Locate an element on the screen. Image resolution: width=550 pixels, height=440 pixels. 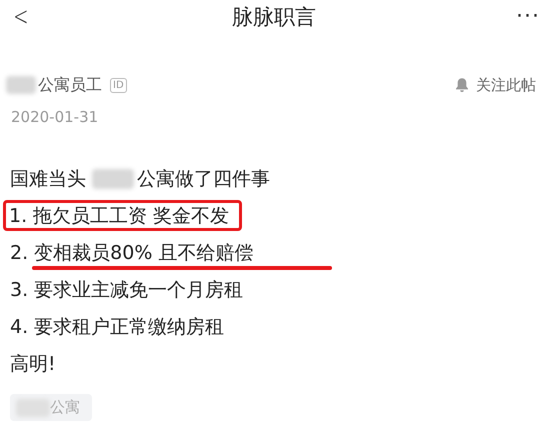
back-button: < is located at coordinates (21, 17).